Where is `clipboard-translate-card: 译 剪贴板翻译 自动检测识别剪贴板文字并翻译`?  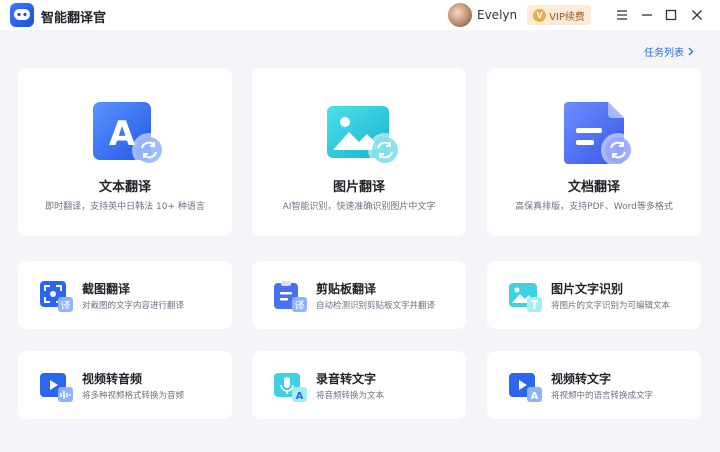
clipboard-translate-card: 译 剪贴板翻译 自动检测识别剪贴板文字并翻译 is located at coordinates (359, 295).